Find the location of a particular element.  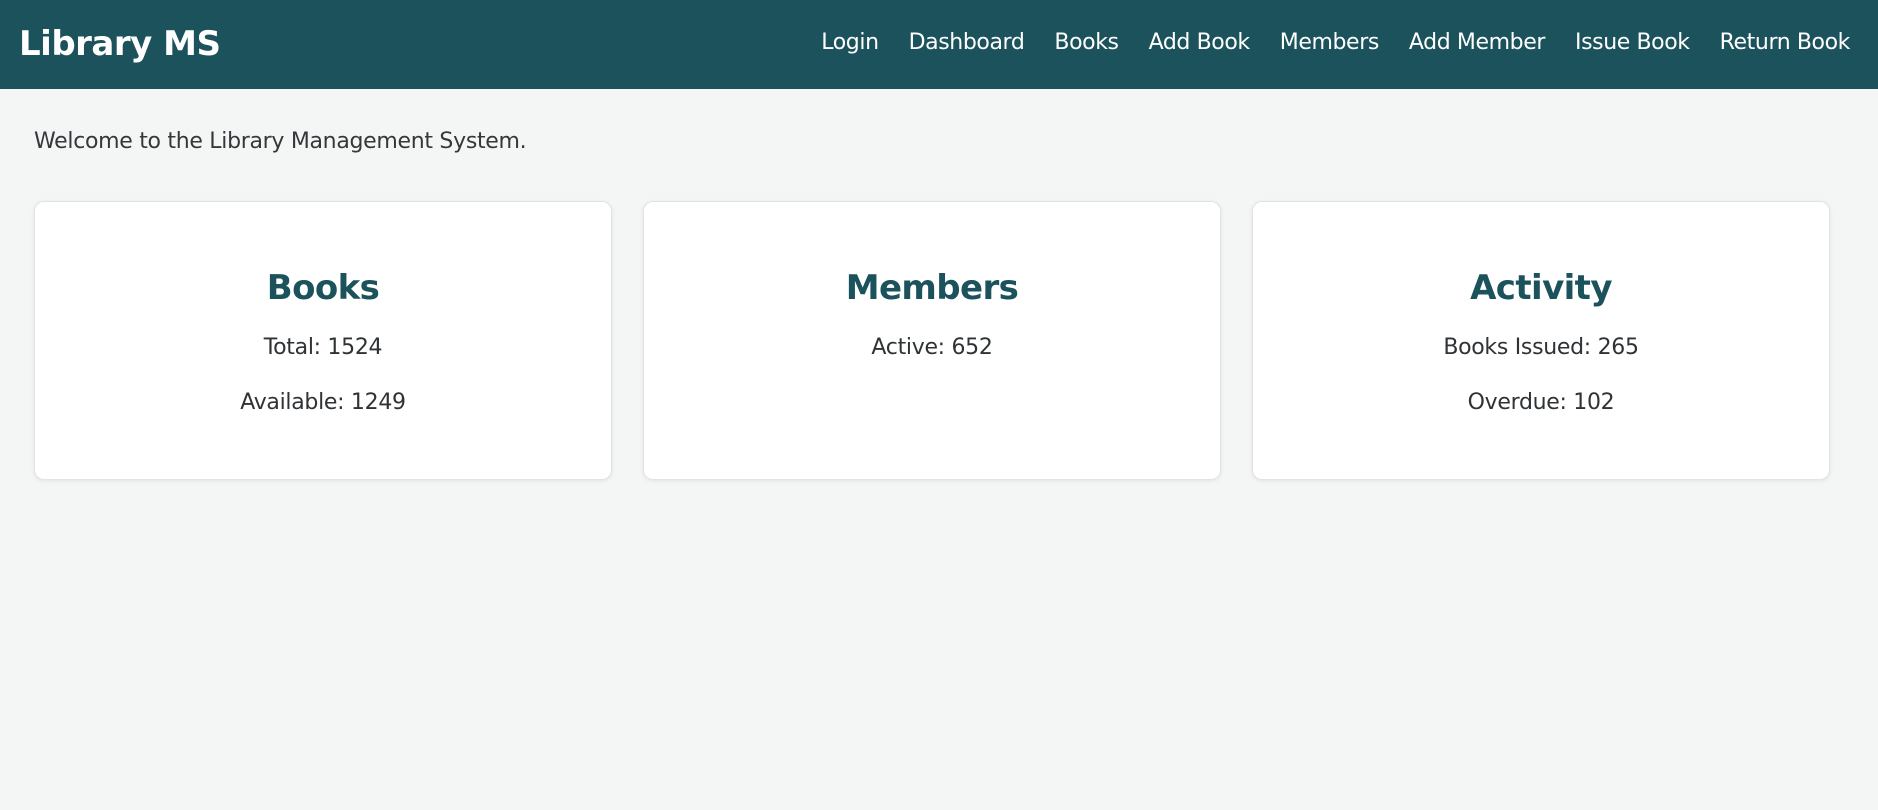

books-total-stat: Total: 1524 is located at coordinates (323, 347).